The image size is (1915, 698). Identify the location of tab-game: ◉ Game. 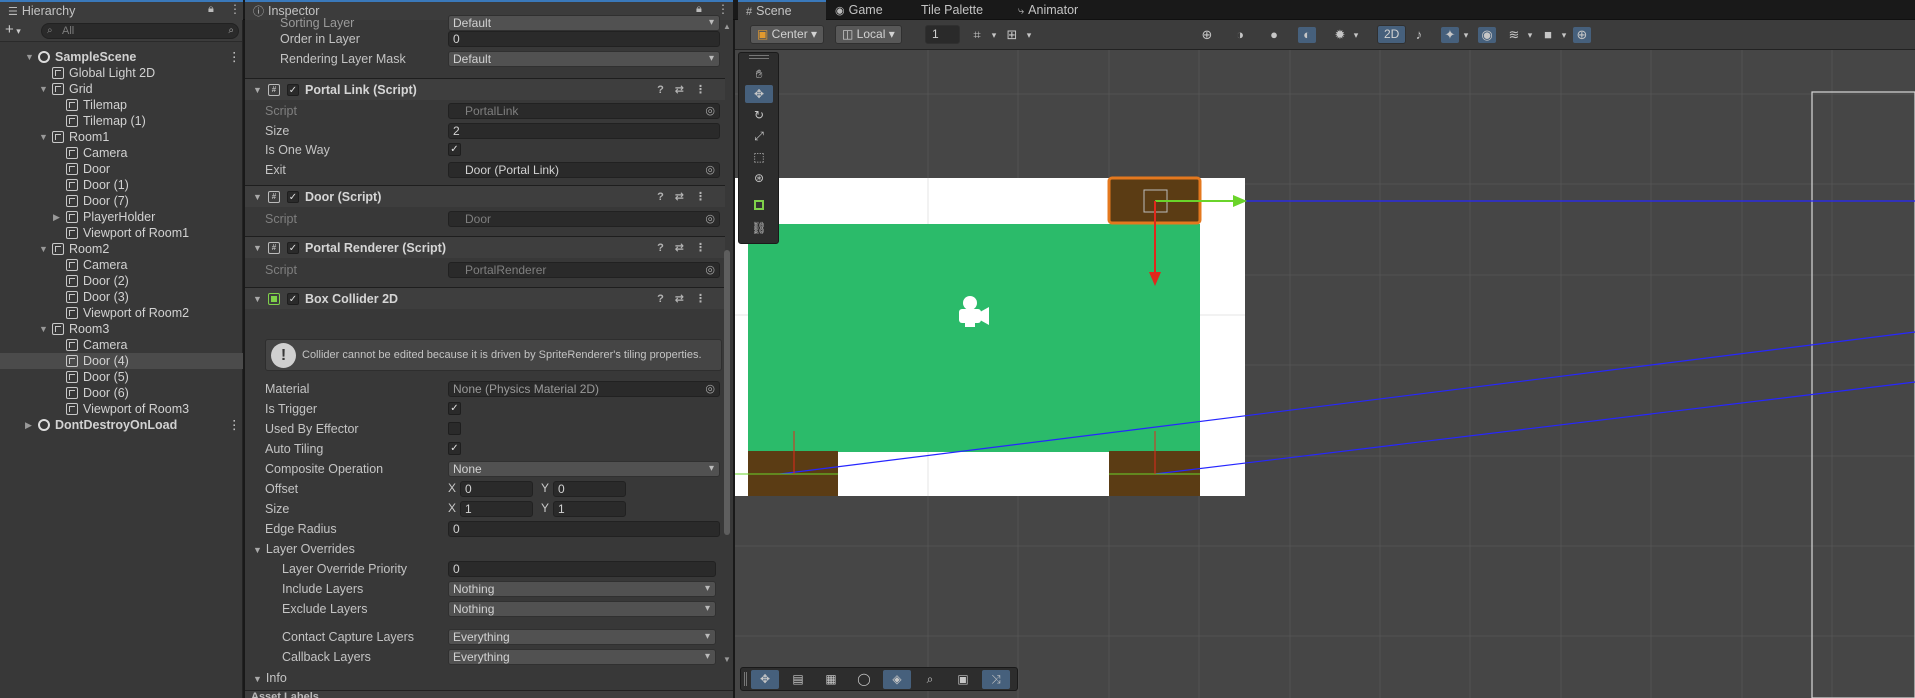
(859, 10).